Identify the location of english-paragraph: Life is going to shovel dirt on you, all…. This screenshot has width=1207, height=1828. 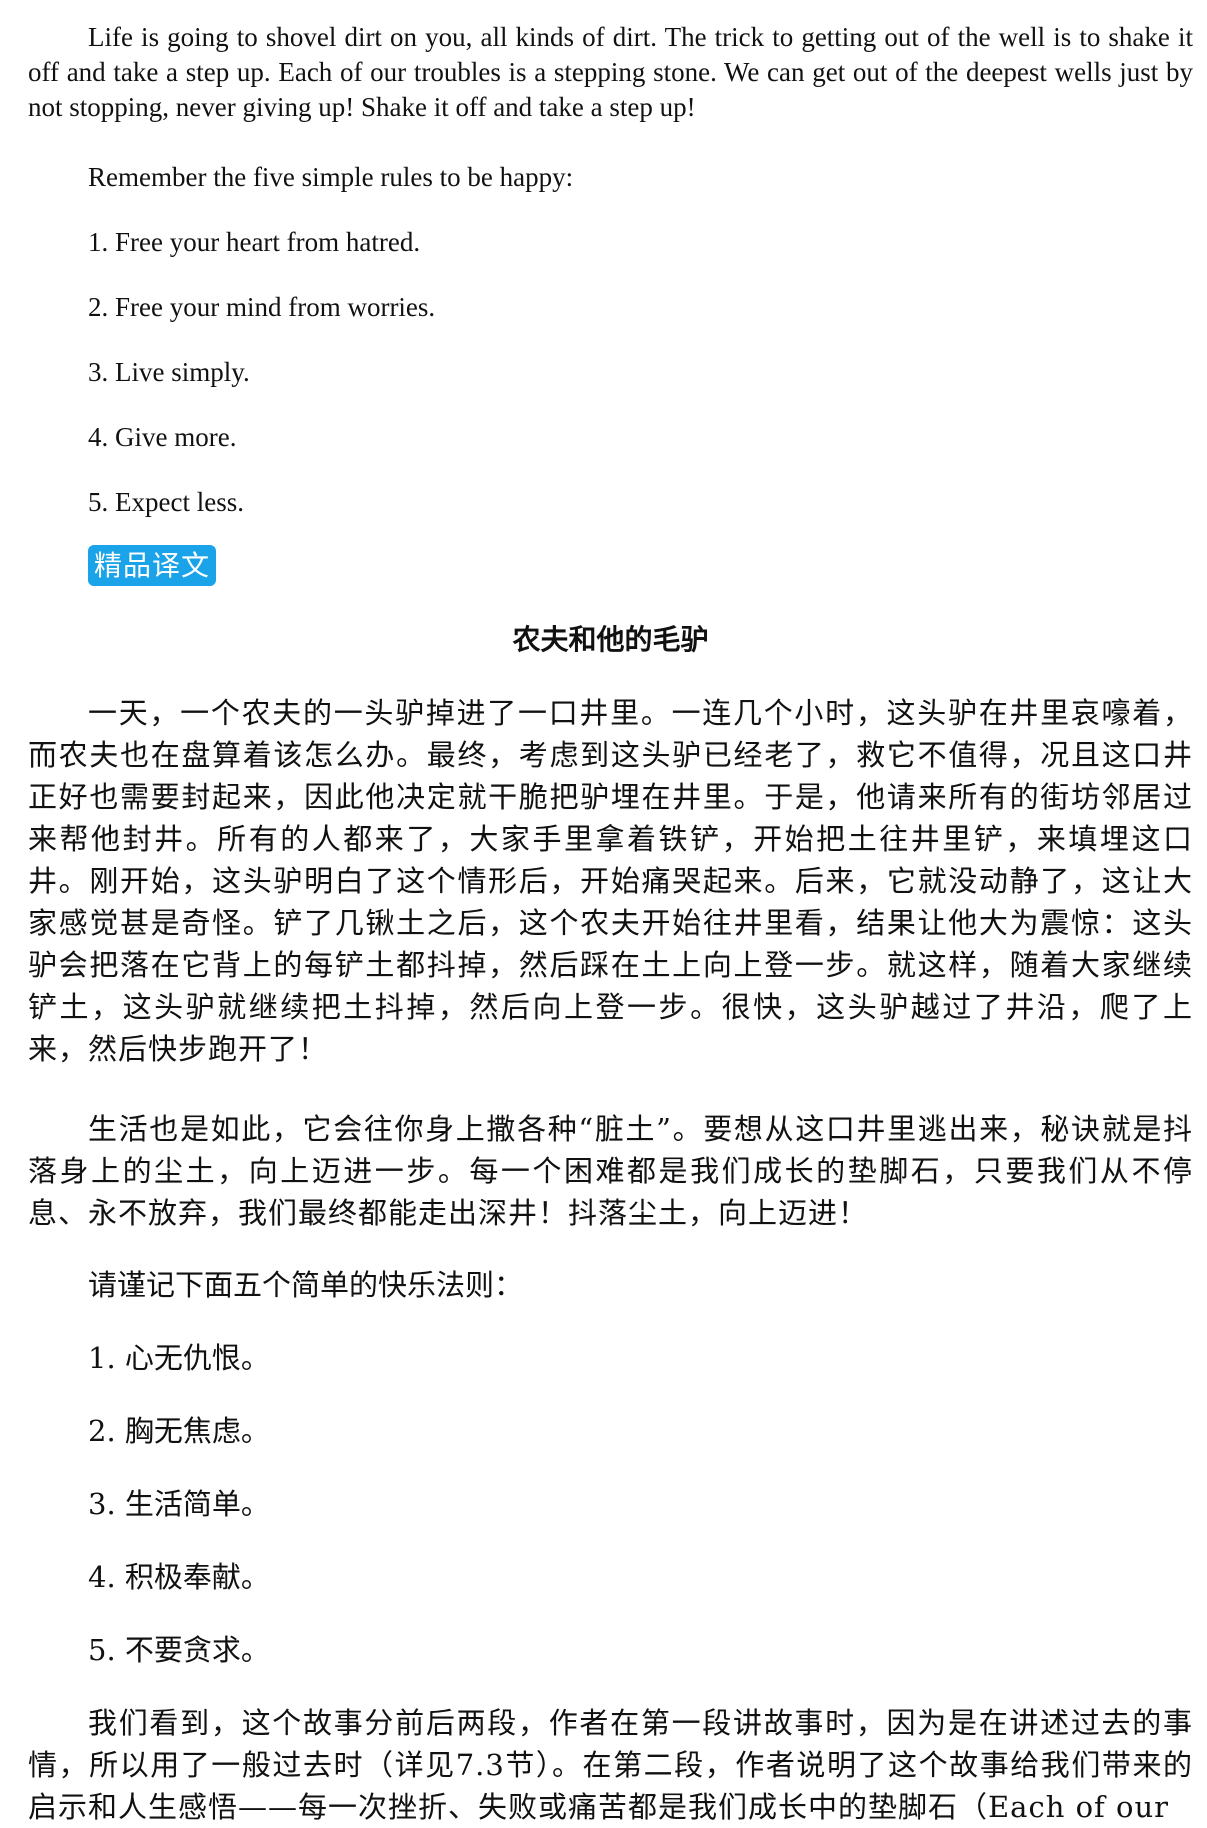
(610, 72).